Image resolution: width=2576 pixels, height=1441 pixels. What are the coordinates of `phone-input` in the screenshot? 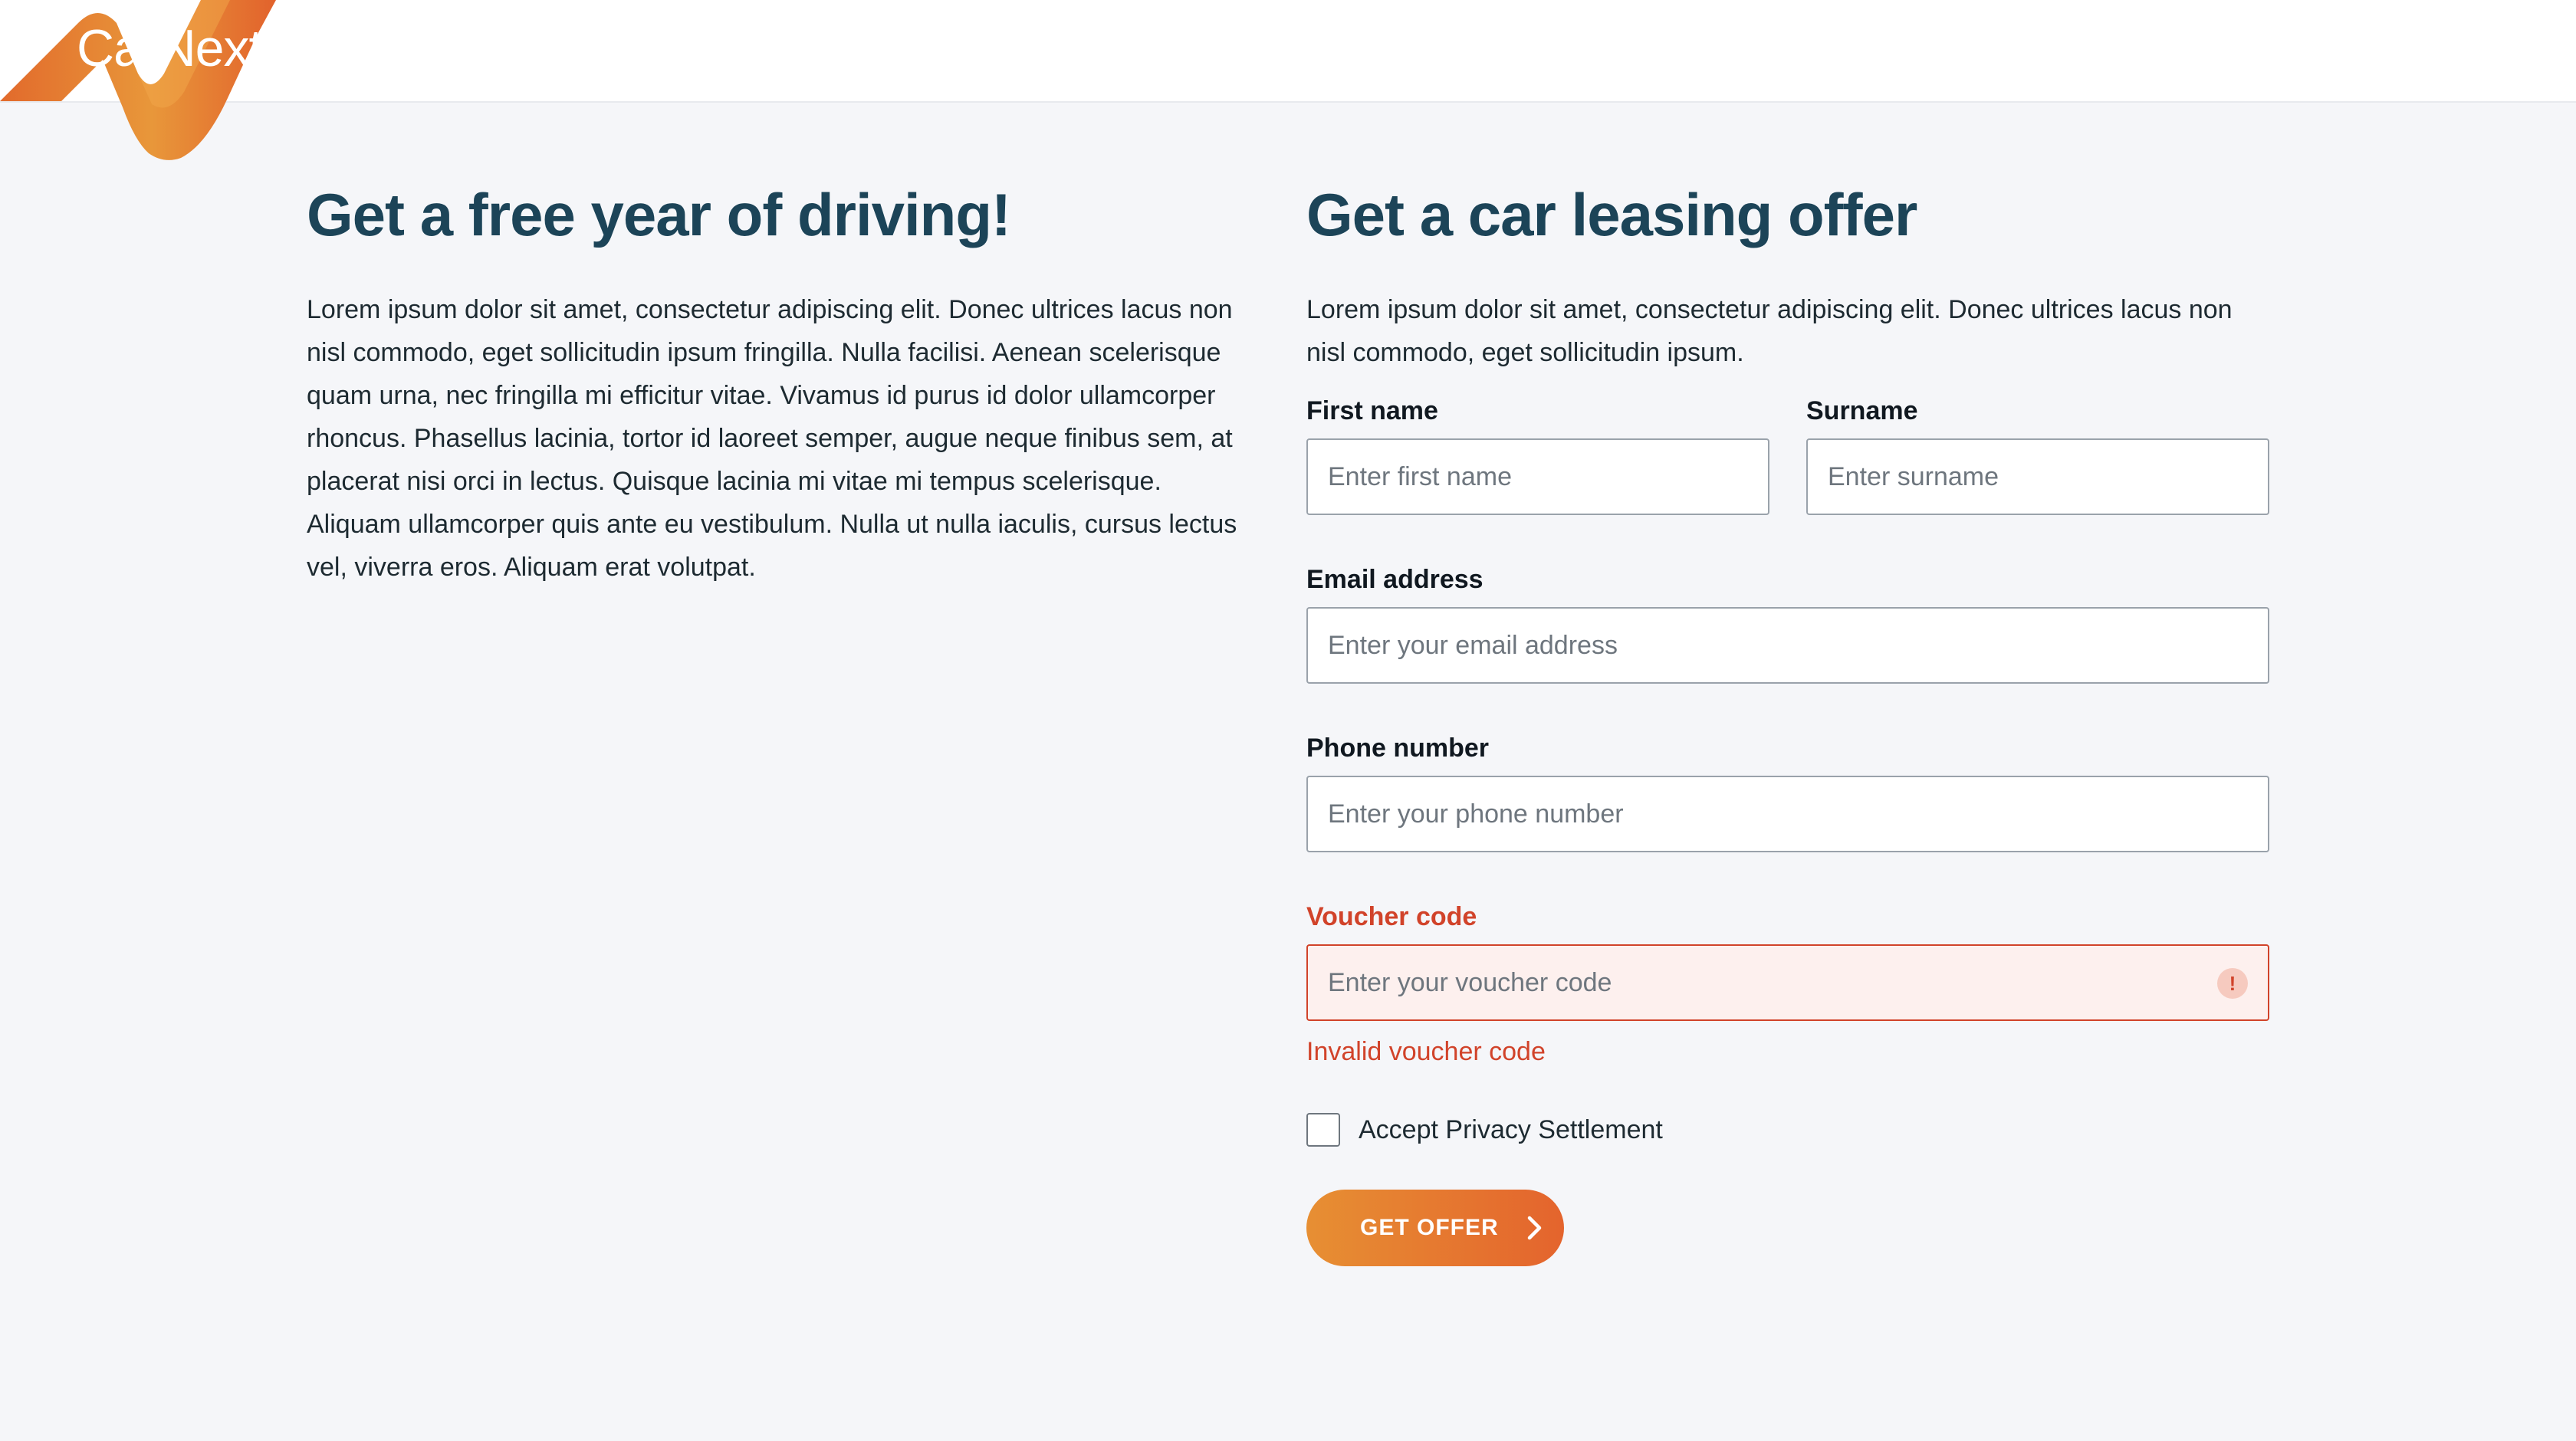 It's located at (1788, 814).